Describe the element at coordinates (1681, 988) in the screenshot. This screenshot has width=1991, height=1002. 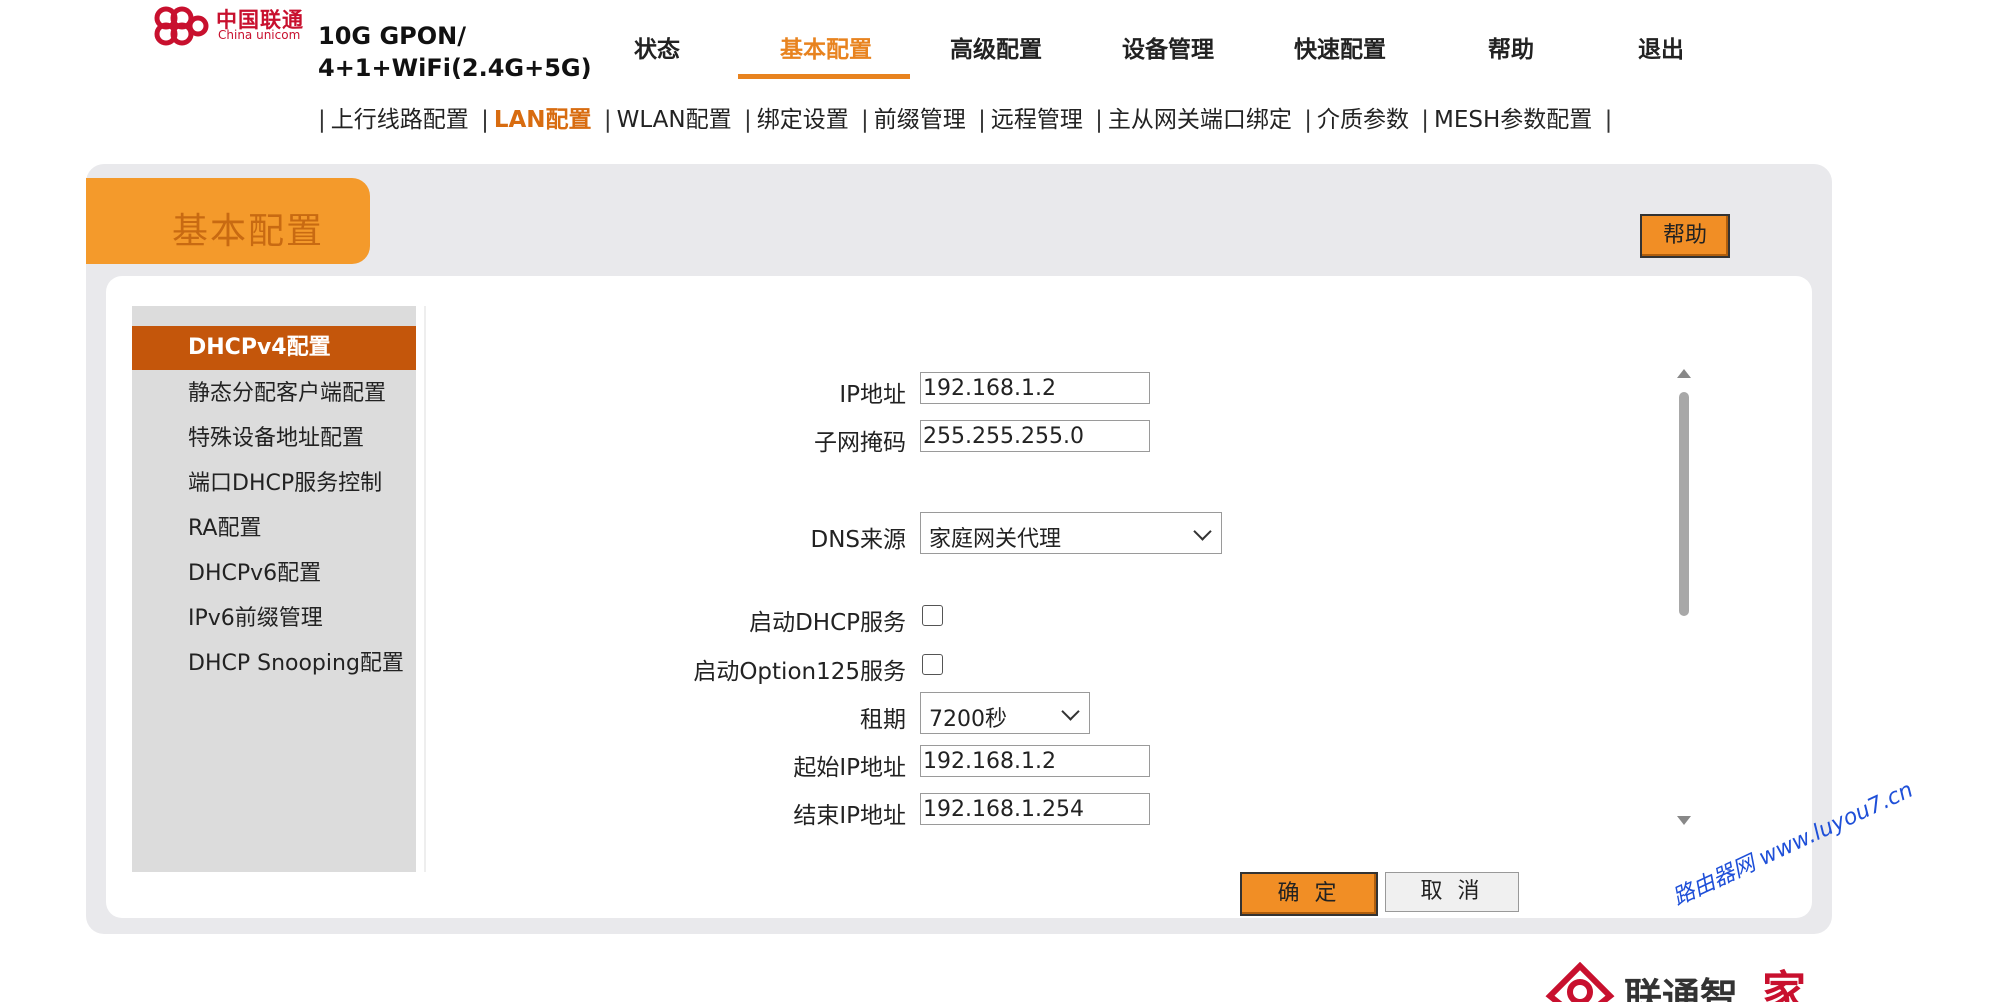
I see `footer-logo-text: 联通智` at that location.